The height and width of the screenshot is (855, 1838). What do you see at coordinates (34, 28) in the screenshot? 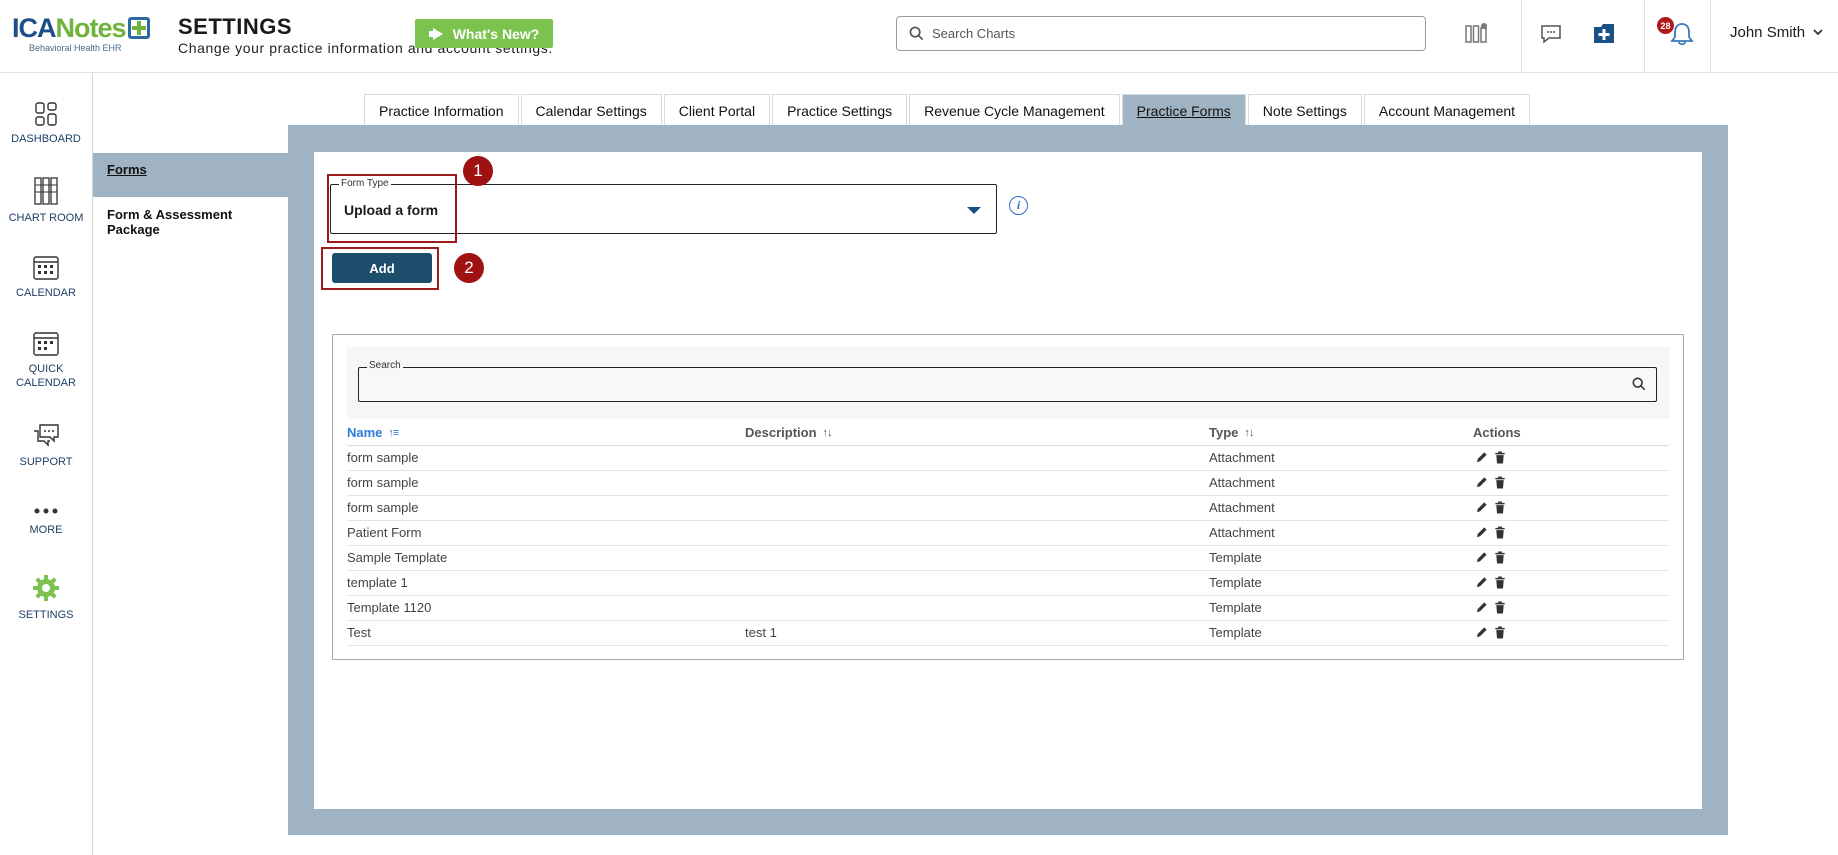
I see `logo-ica-text: ICA` at bounding box center [34, 28].